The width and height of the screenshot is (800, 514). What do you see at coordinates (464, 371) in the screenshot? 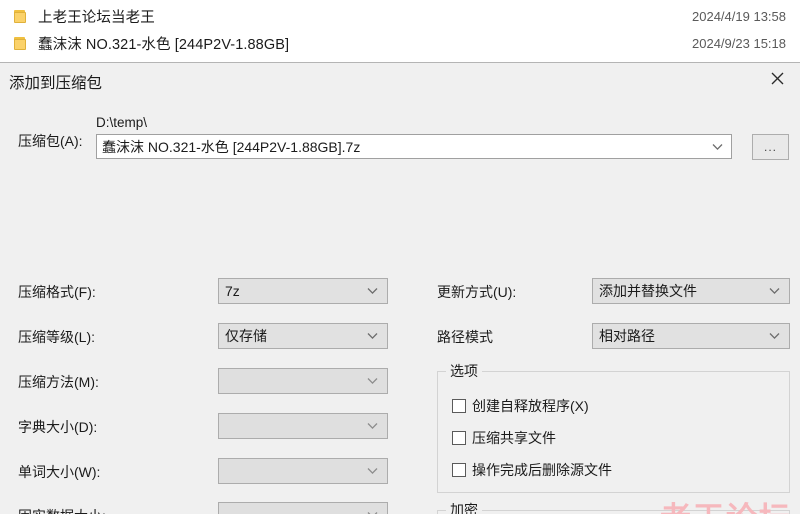
I see `options-groupbox-title: 选项` at bounding box center [464, 371].